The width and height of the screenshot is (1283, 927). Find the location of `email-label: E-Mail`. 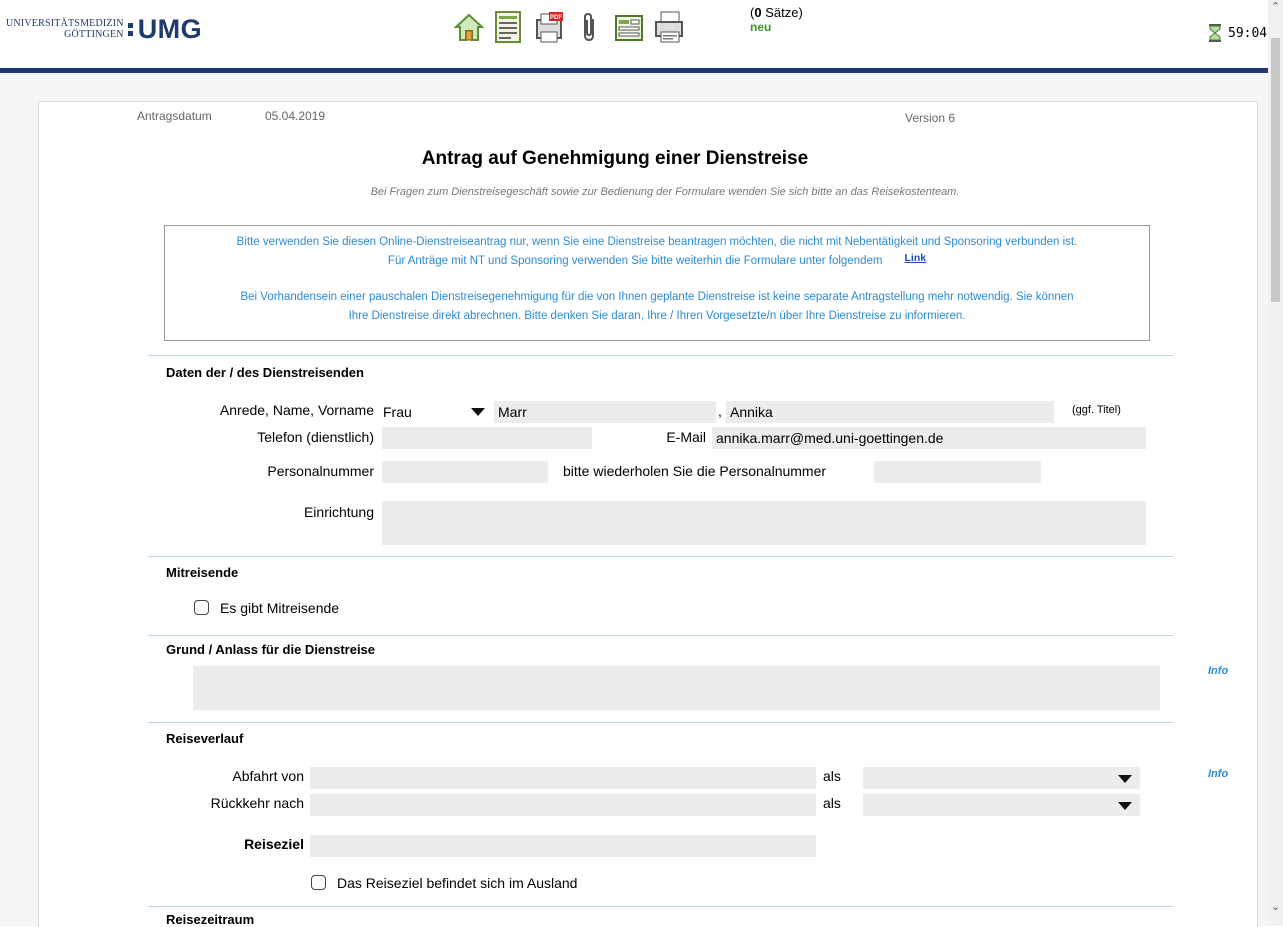

email-label: E-Mail is located at coordinates (686, 437).